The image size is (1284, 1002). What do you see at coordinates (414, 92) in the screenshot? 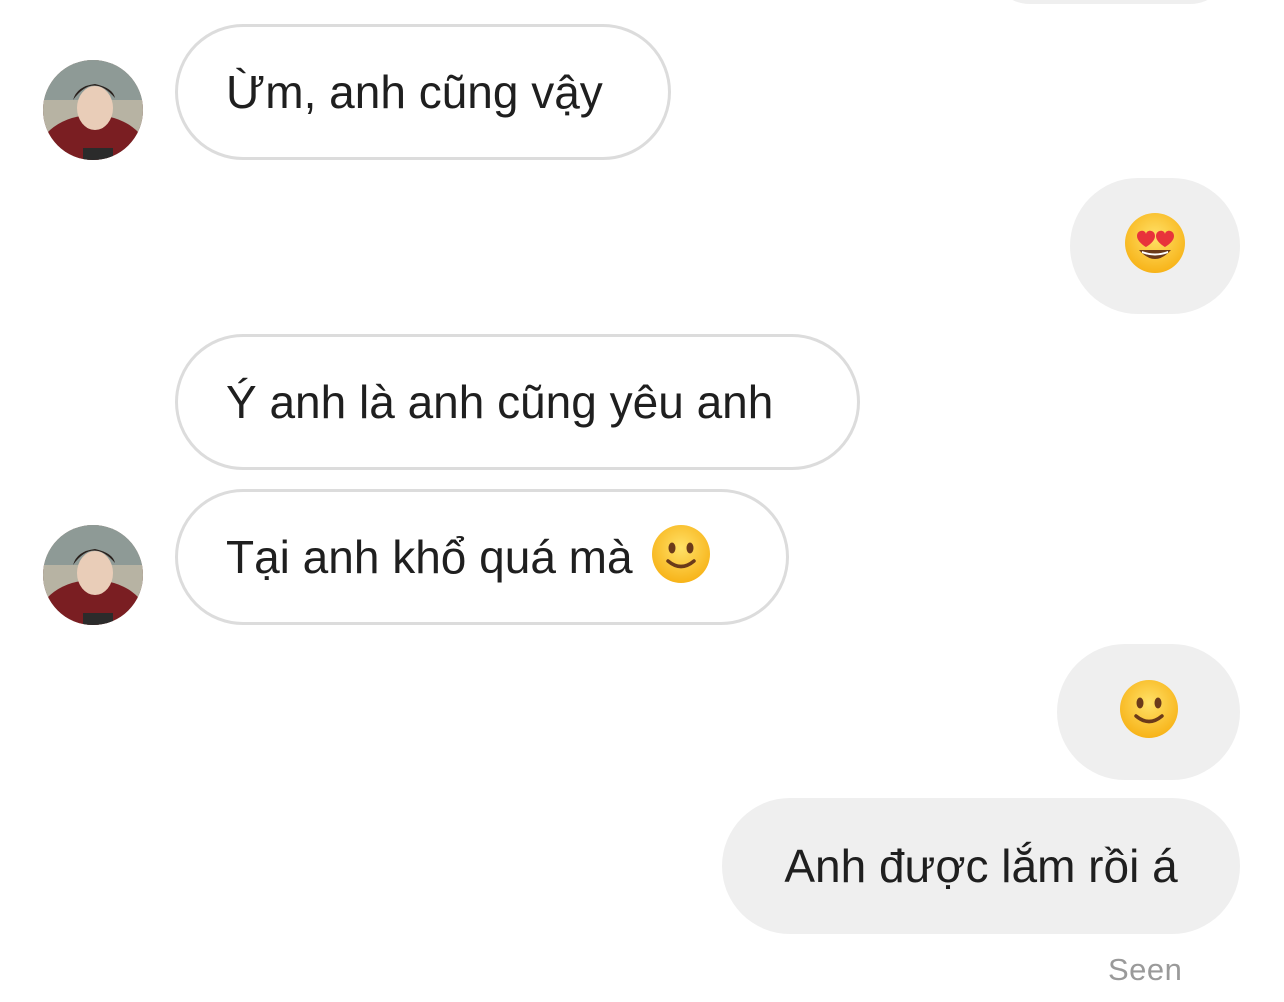
I see `message-text: Ừm, anh cũng vậy` at bounding box center [414, 92].